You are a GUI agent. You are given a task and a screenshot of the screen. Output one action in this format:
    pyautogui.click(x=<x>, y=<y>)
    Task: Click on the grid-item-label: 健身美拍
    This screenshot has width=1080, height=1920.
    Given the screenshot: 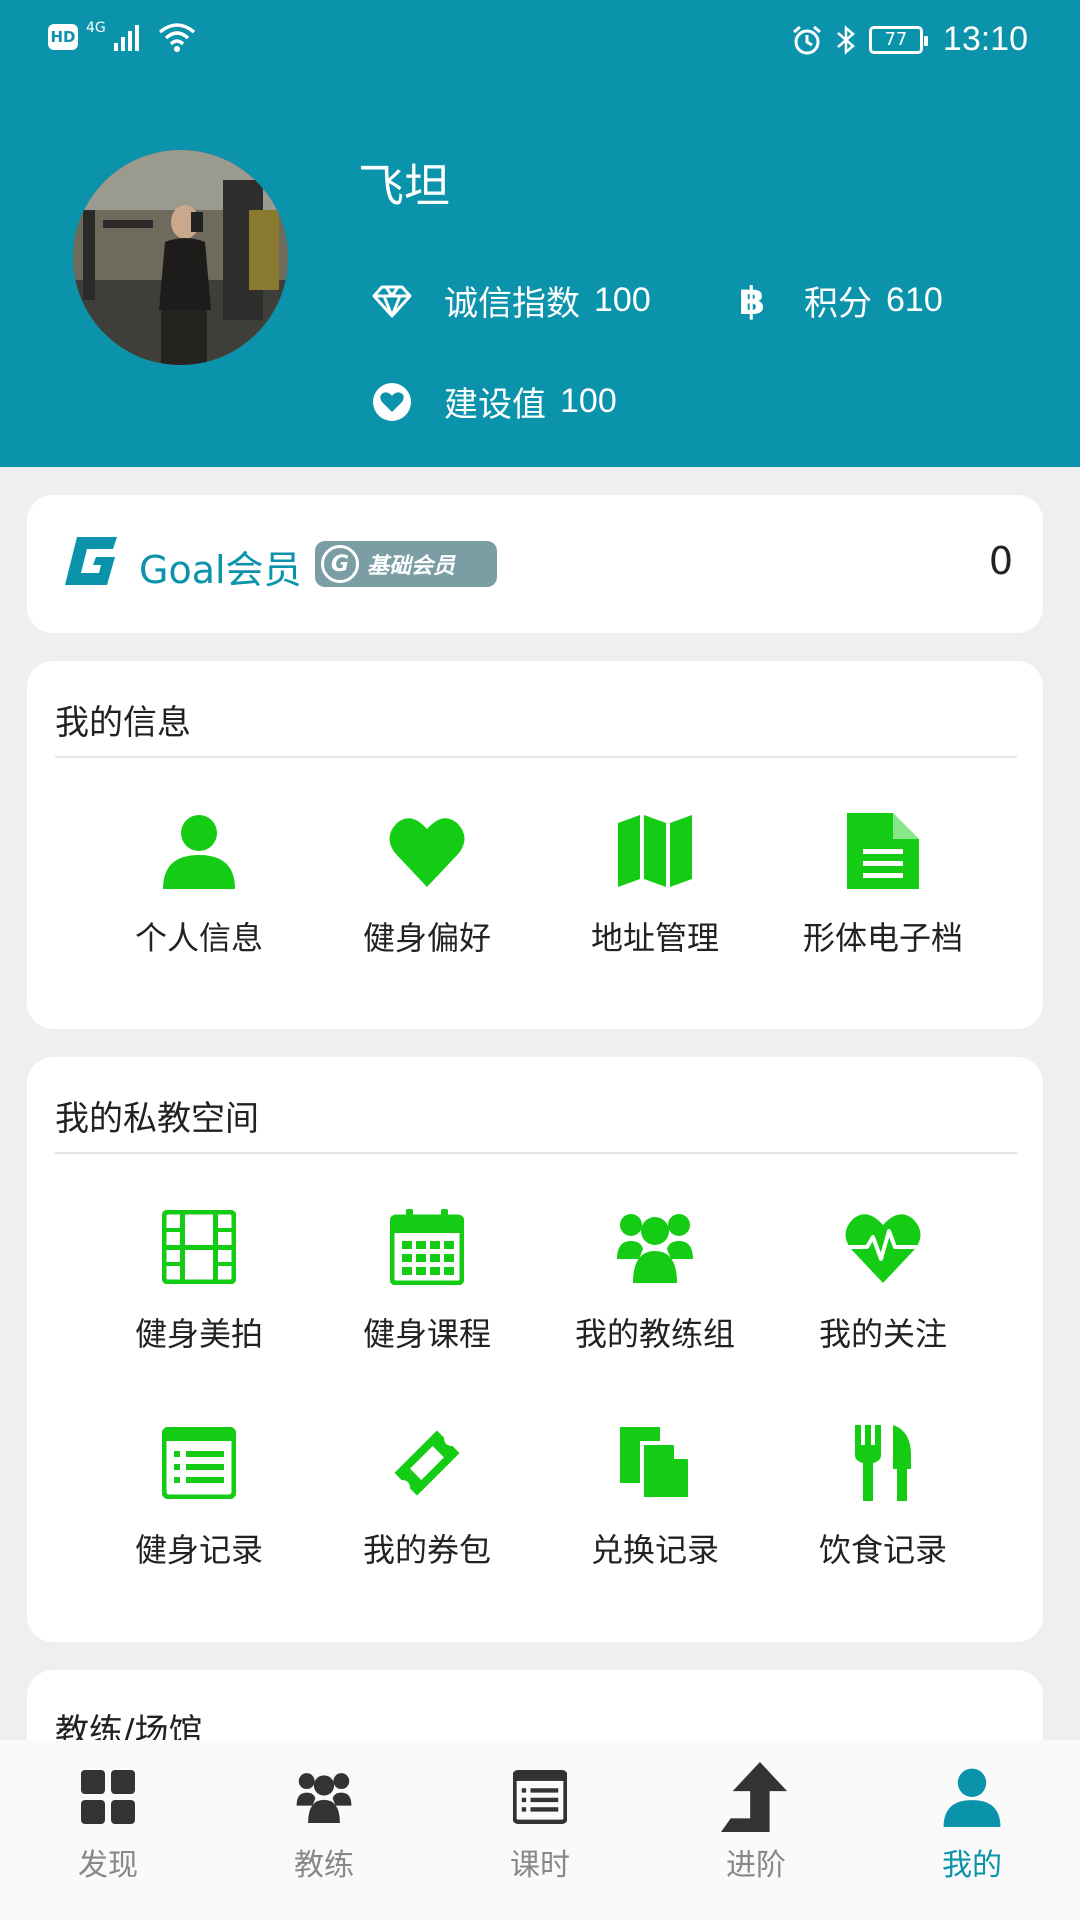 What is the action you would take?
    pyautogui.click(x=198, y=1334)
    